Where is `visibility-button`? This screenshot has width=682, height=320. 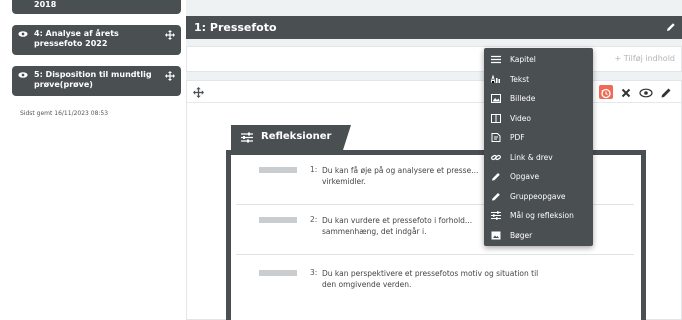 visibility-button is located at coordinates (646, 92).